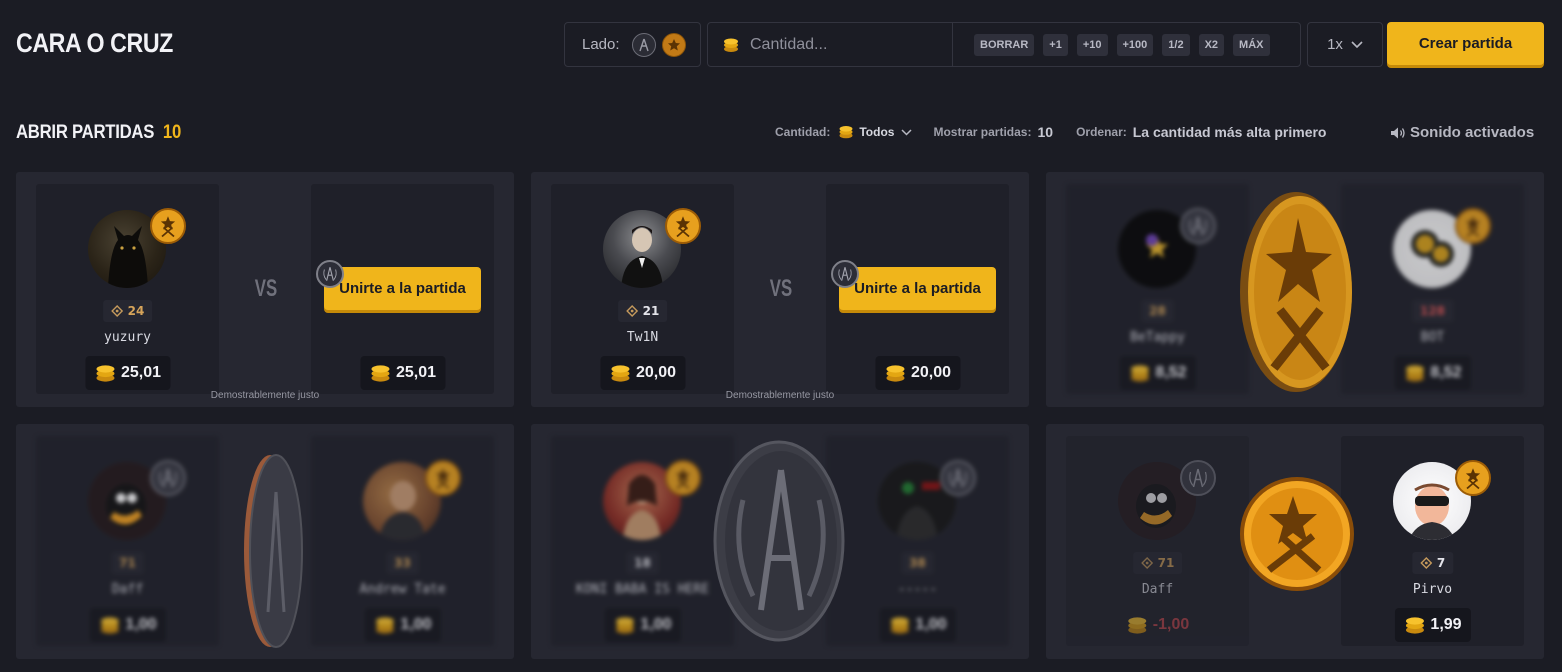 The width and height of the screenshot is (1562, 672). Describe the element at coordinates (1176, 44) in the screenshot. I see `half-button: 1/2` at that location.